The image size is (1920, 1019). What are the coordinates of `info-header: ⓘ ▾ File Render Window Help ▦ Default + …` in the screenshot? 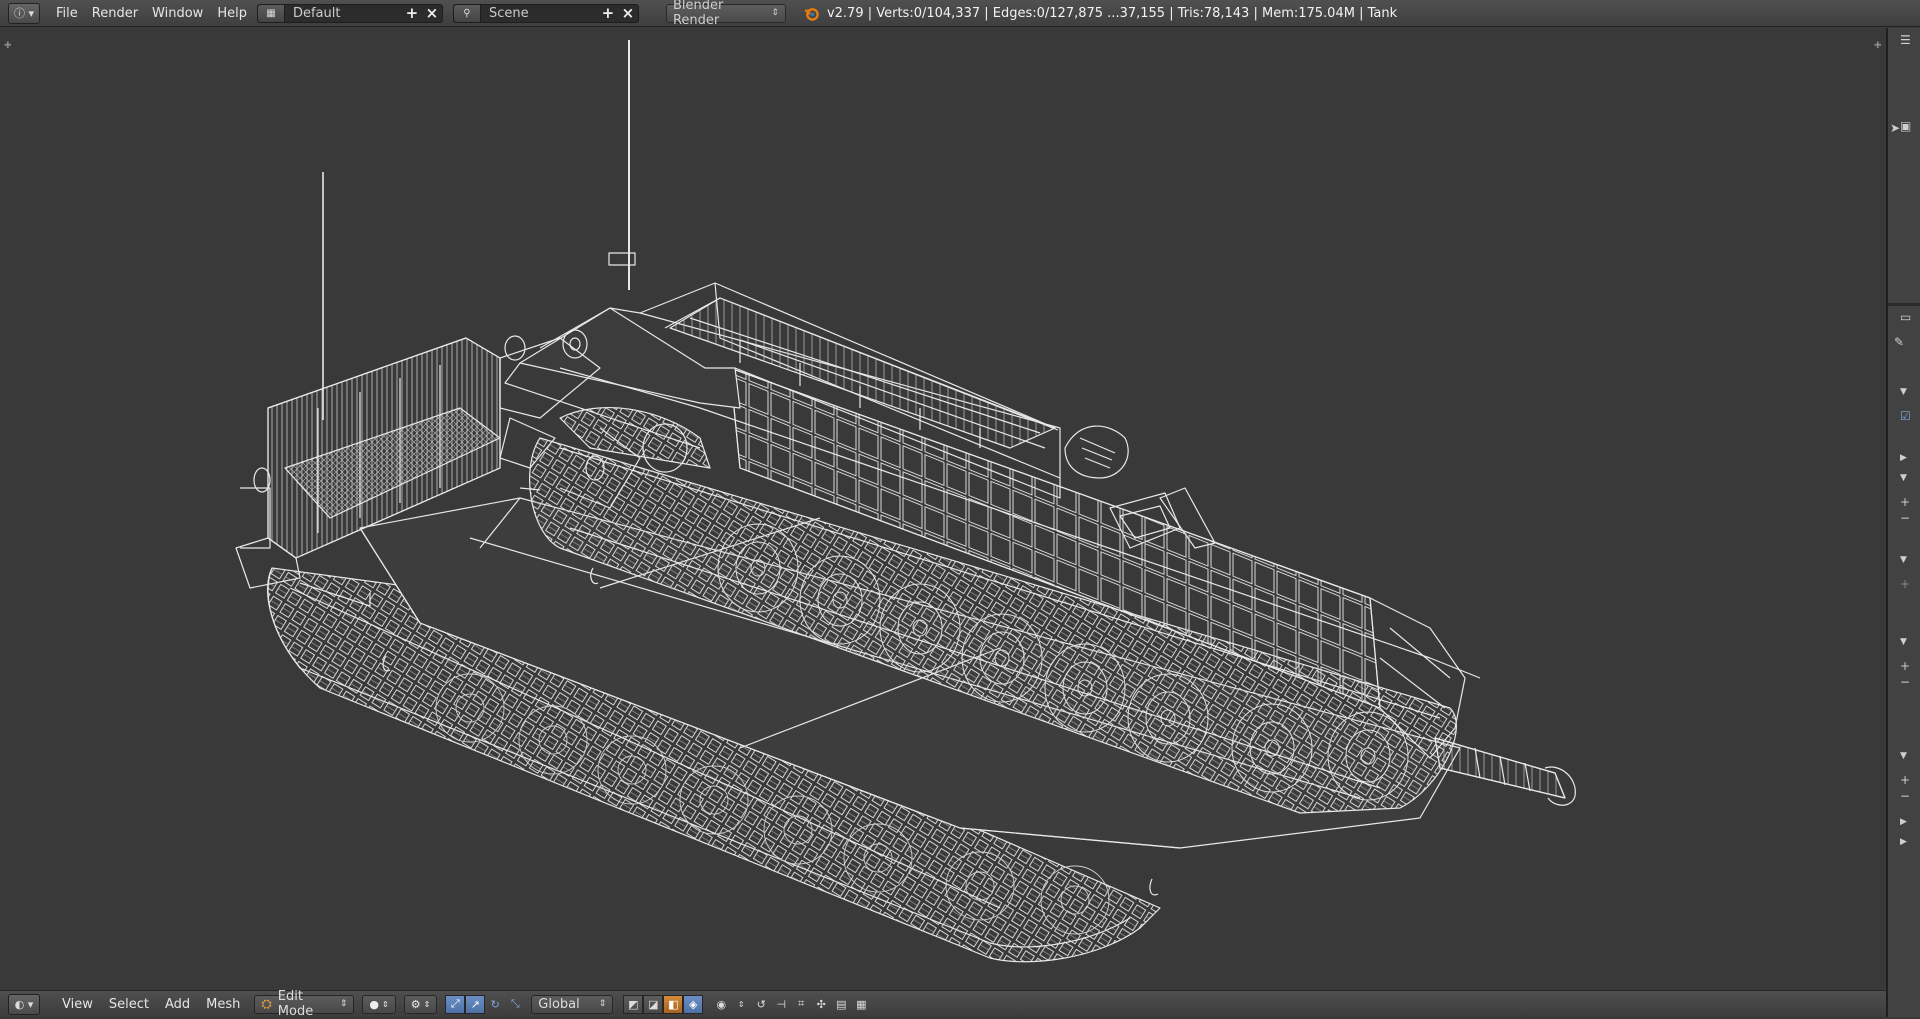 It's located at (960, 14).